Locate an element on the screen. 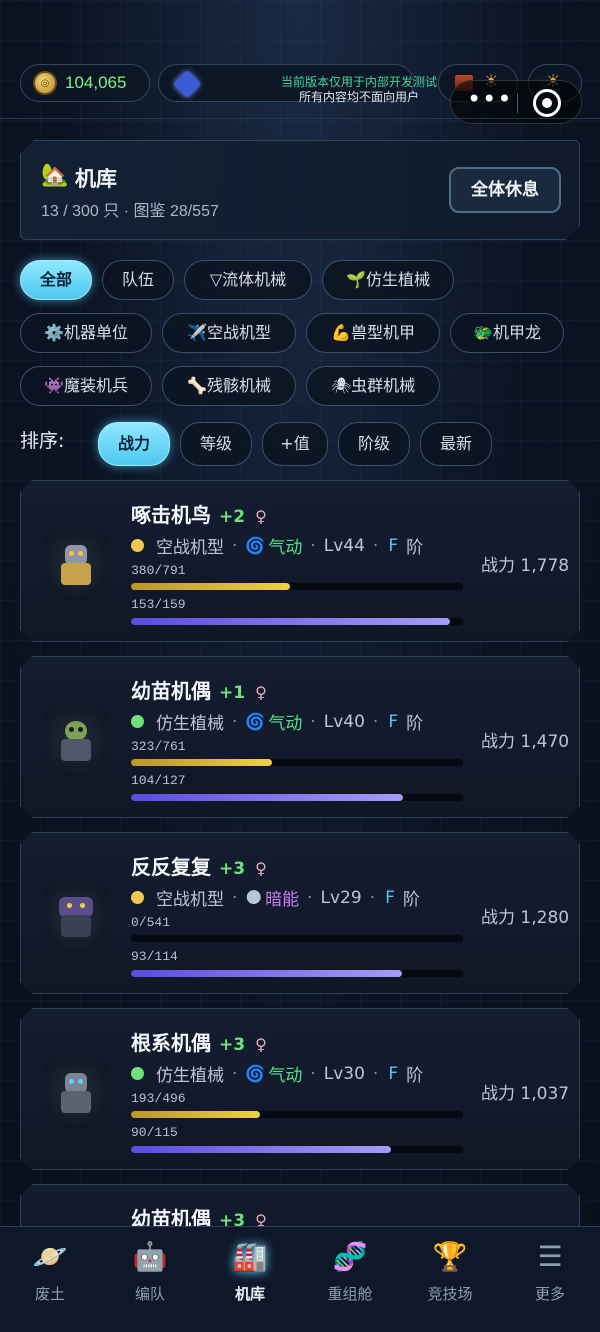  trophy-icon: 🏆 is located at coordinates (450, 1256).